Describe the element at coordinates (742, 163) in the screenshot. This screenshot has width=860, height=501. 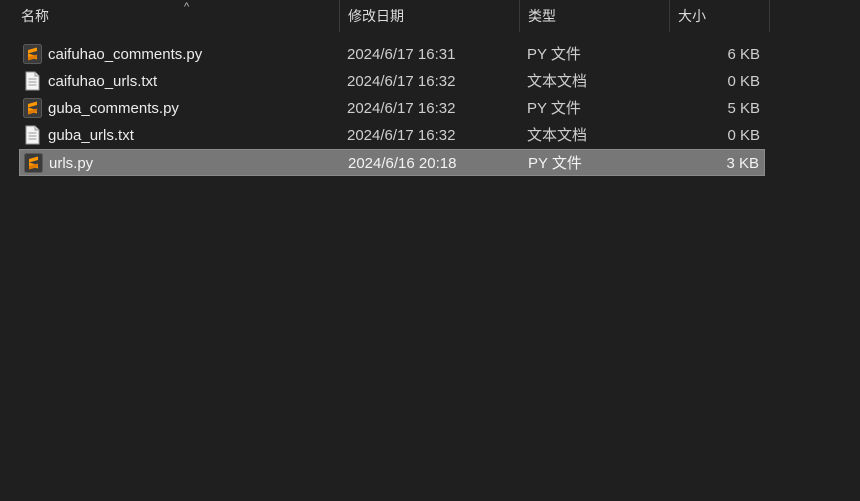
I see `file-size: 3 KB` at that location.